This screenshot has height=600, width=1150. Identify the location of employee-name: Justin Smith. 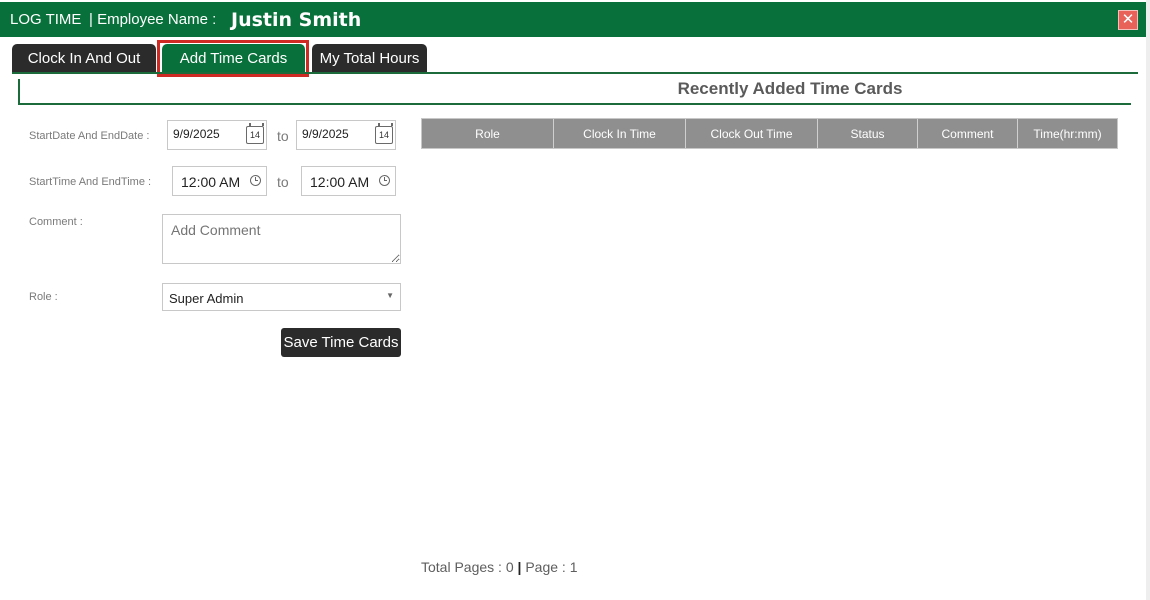
(296, 20).